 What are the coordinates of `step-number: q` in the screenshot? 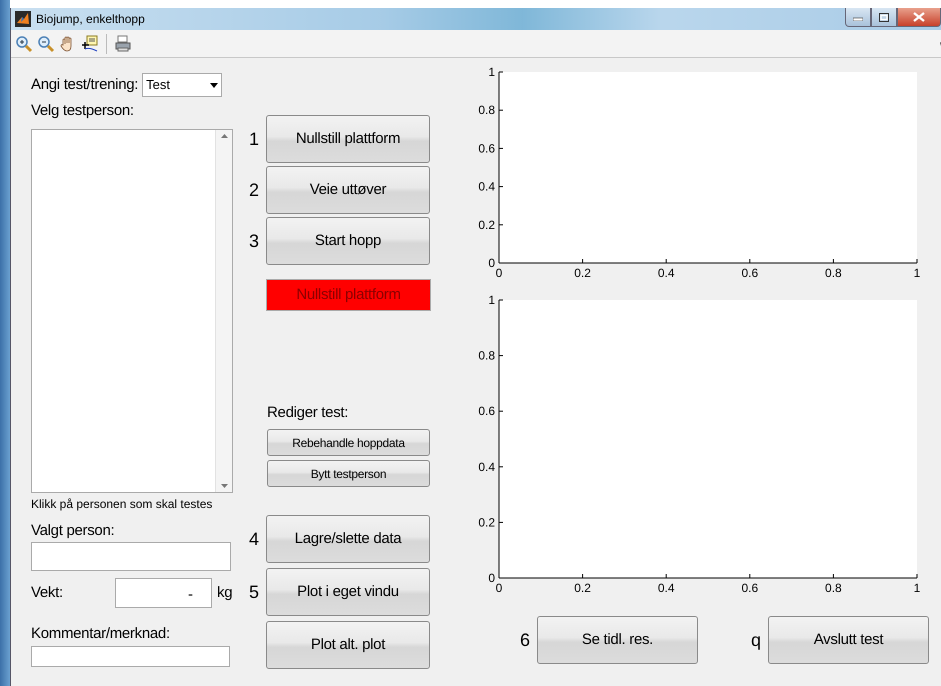 It's located at (756, 640).